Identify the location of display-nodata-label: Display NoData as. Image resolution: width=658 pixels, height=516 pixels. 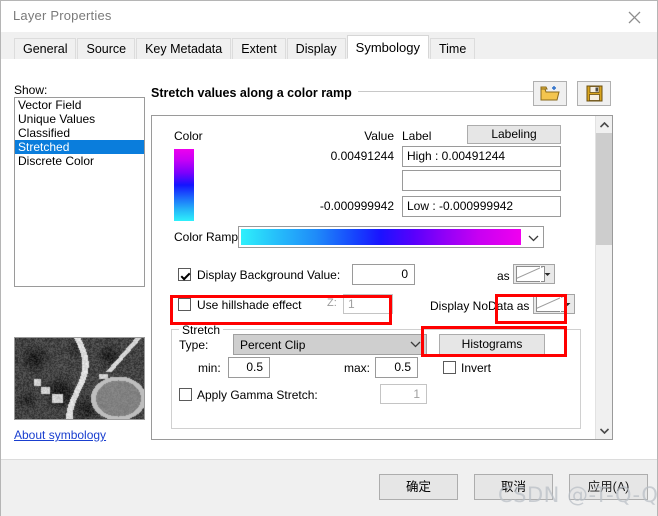
(480, 306).